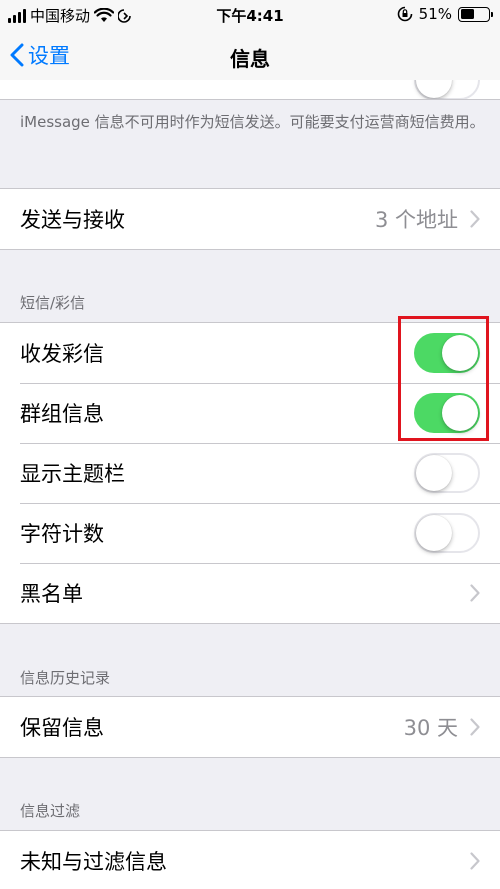 The image size is (500, 889). Describe the element at coordinates (475, 14) in the screenshot. I see `battery-icon` at that location.